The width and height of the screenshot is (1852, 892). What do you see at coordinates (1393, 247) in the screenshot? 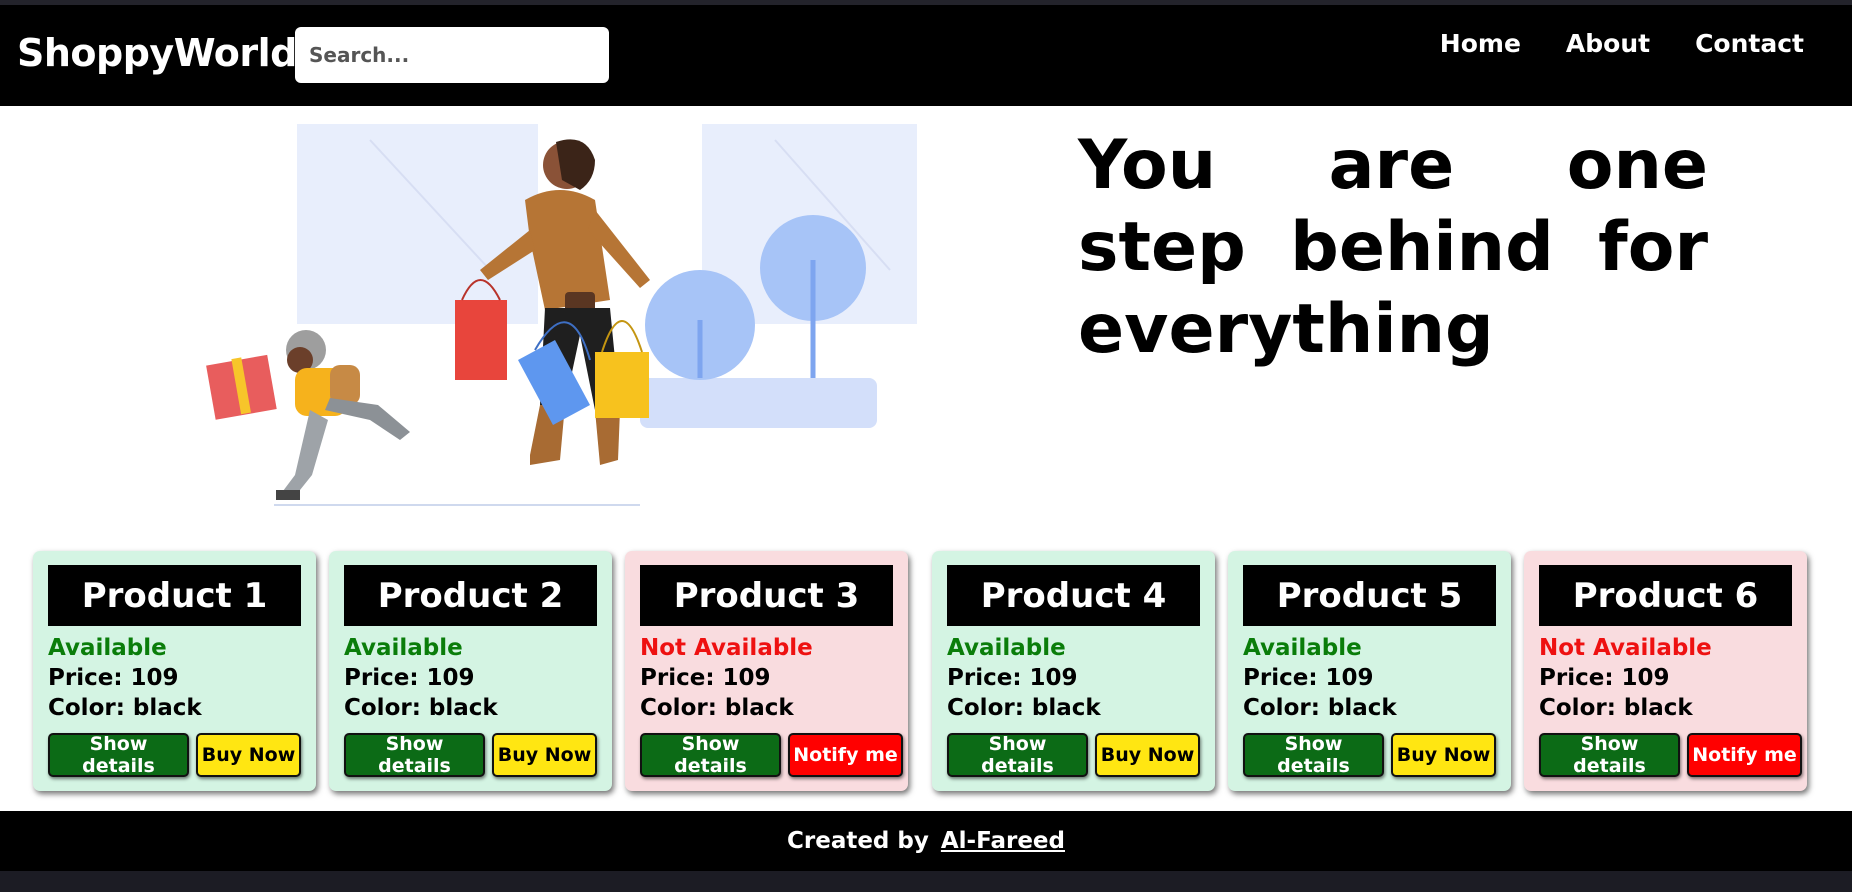
I see `hero-headline: You are one step behind for everything` at bounding box center [1393, 247].